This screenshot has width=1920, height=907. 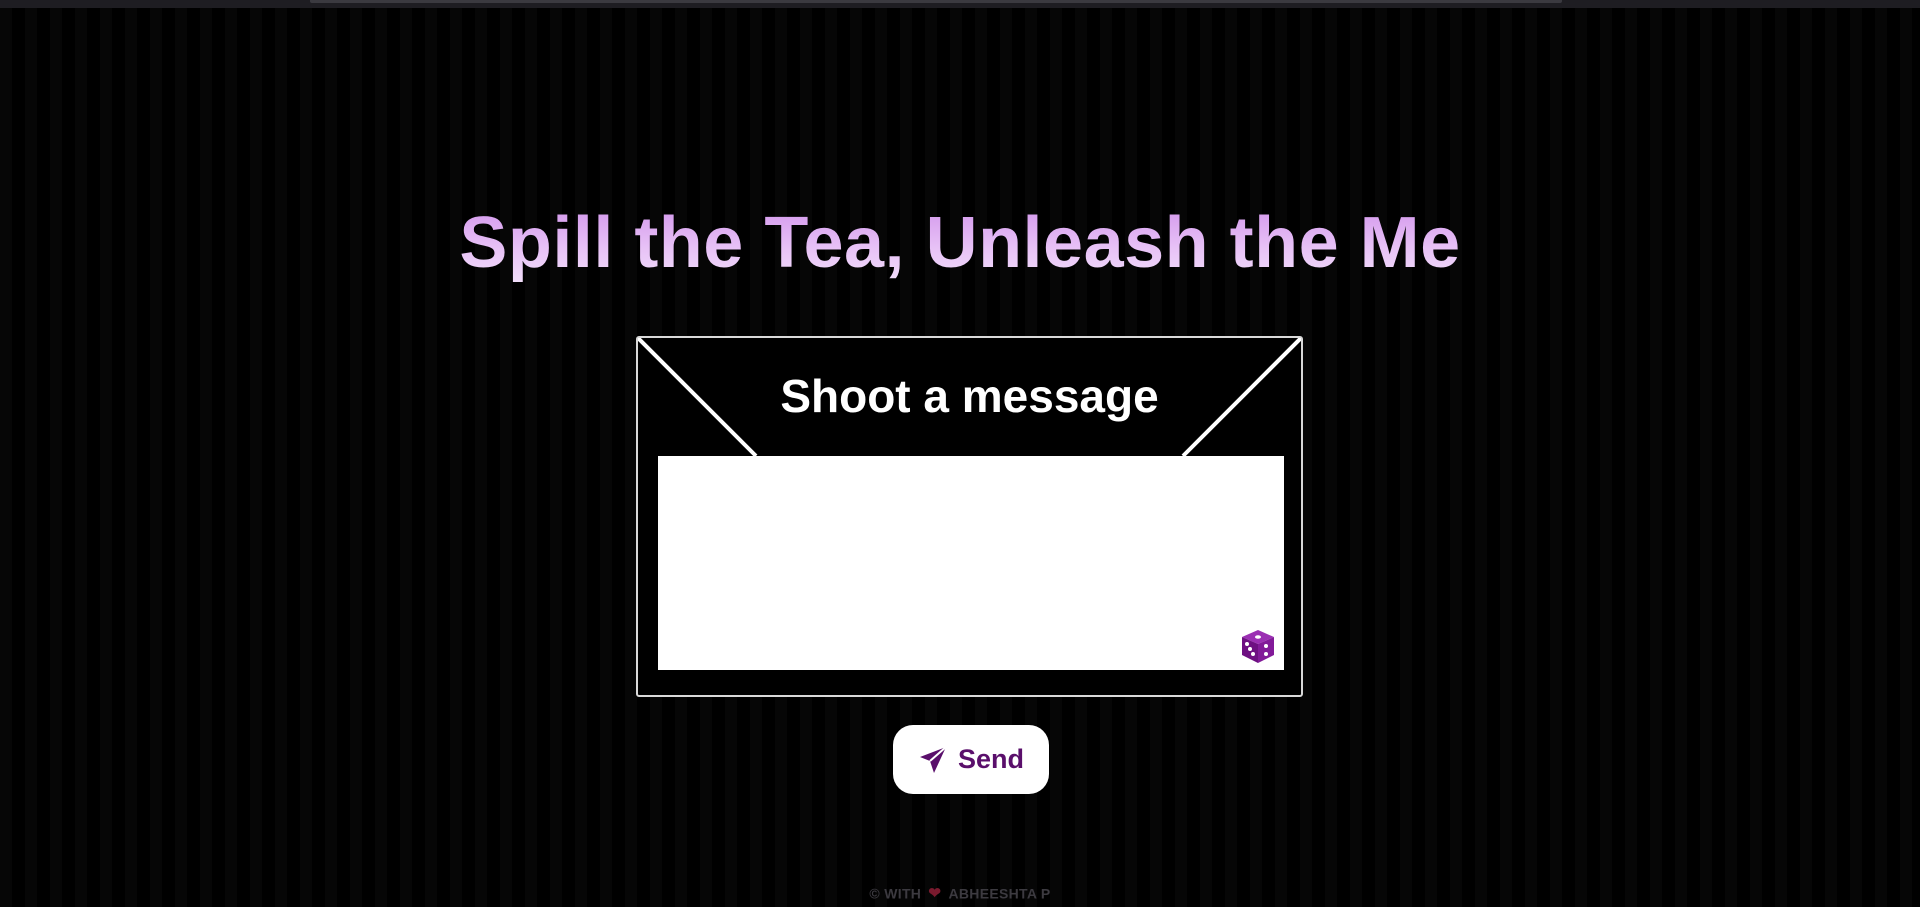 I want to click on message-envelope: Shoot a message, so click(x=969, y=516).